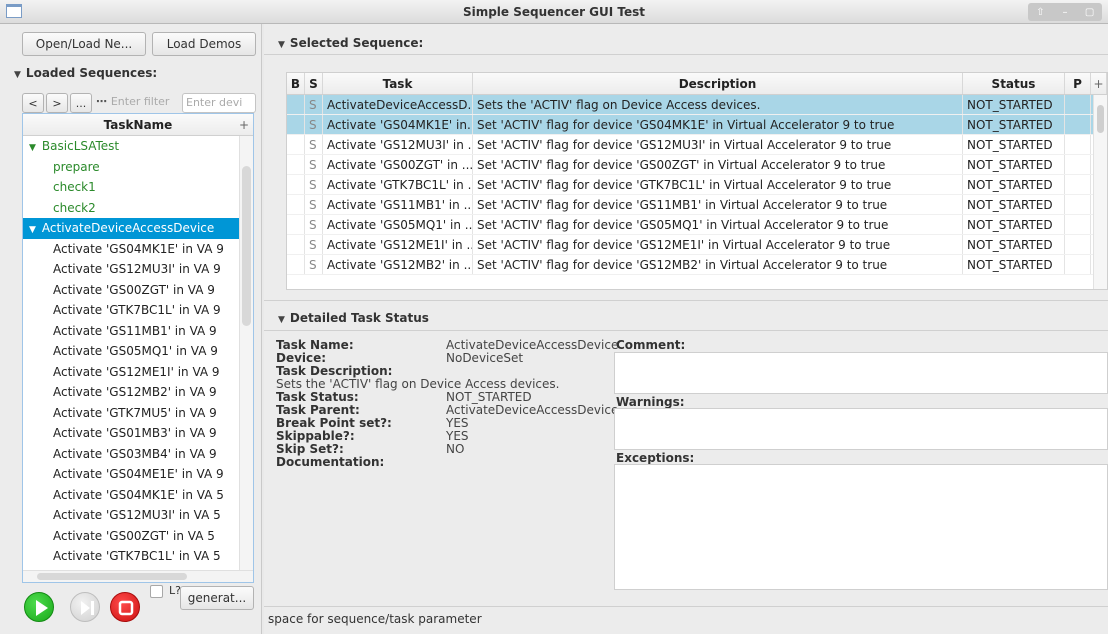  Describe the element at coordinates (138, 187) in the screenshot. I see `tree-item: check1` at that location.